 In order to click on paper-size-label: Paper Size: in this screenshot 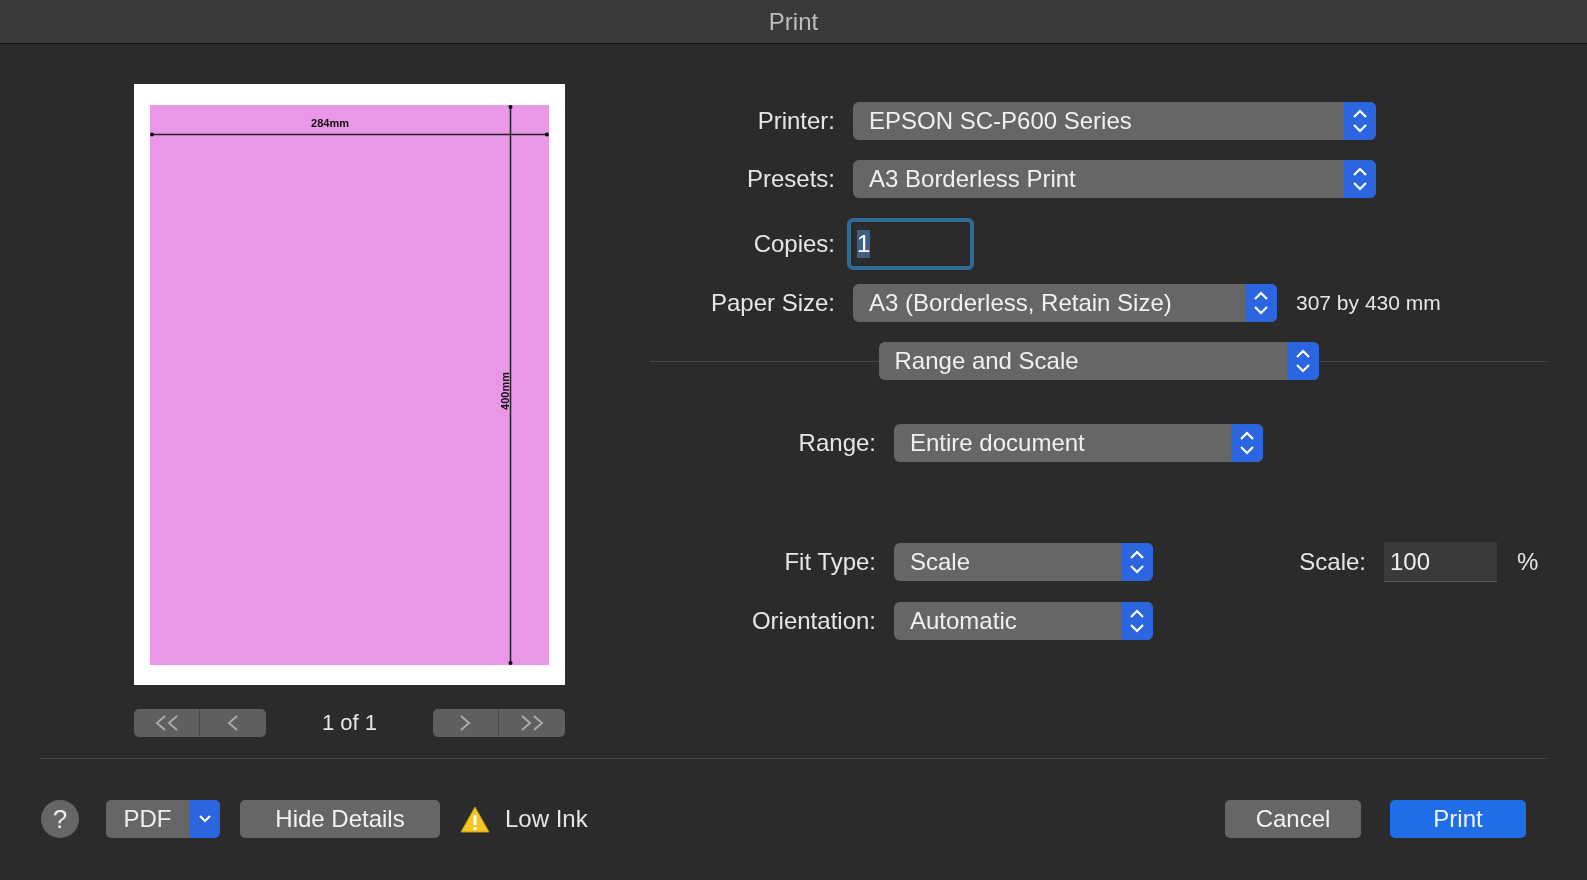, I will do `click(772, 303)`.